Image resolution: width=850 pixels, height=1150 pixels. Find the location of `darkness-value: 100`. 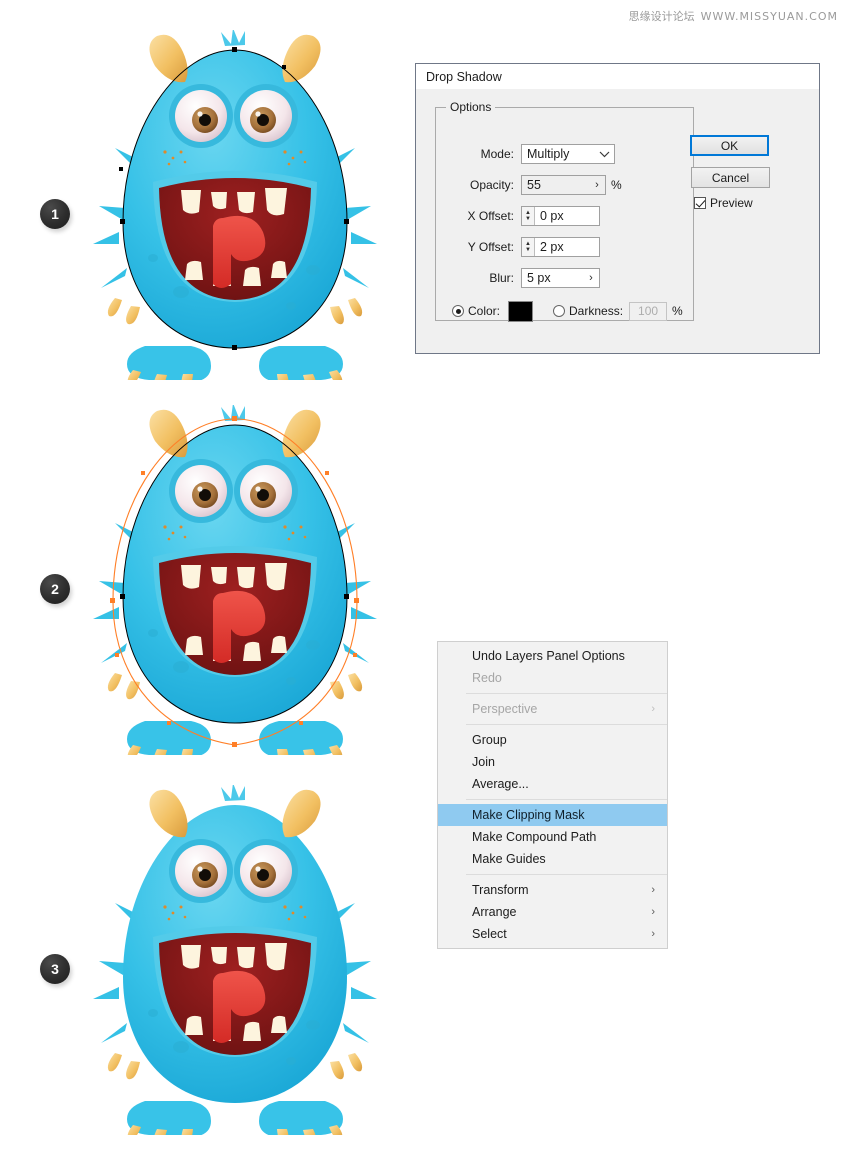

darkness-value: 100 is located at coordinates (648, 311).